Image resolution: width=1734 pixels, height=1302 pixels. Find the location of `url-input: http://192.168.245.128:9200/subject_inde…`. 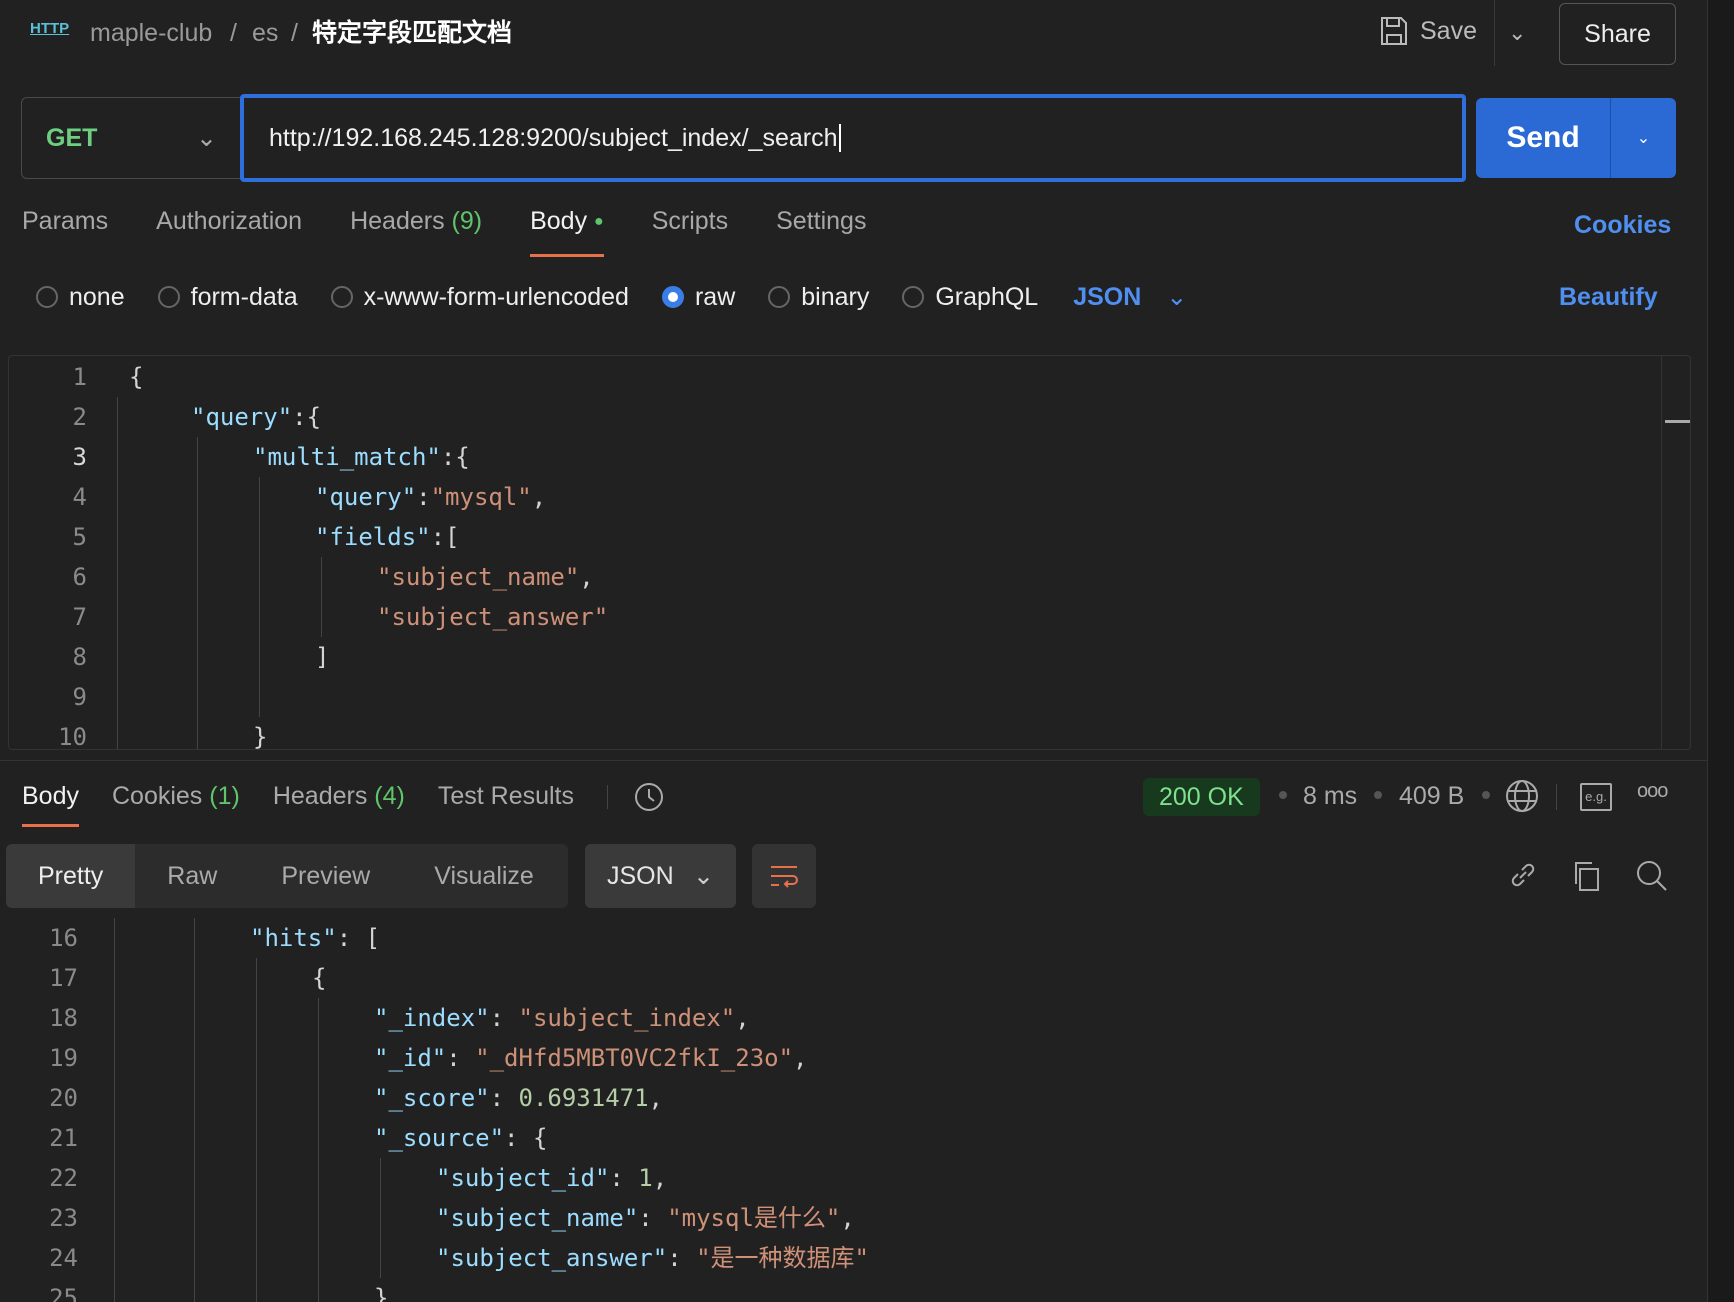

url-input: http://192.168.245.128:9200/subject_inde… is located at coordinates (853, 138).